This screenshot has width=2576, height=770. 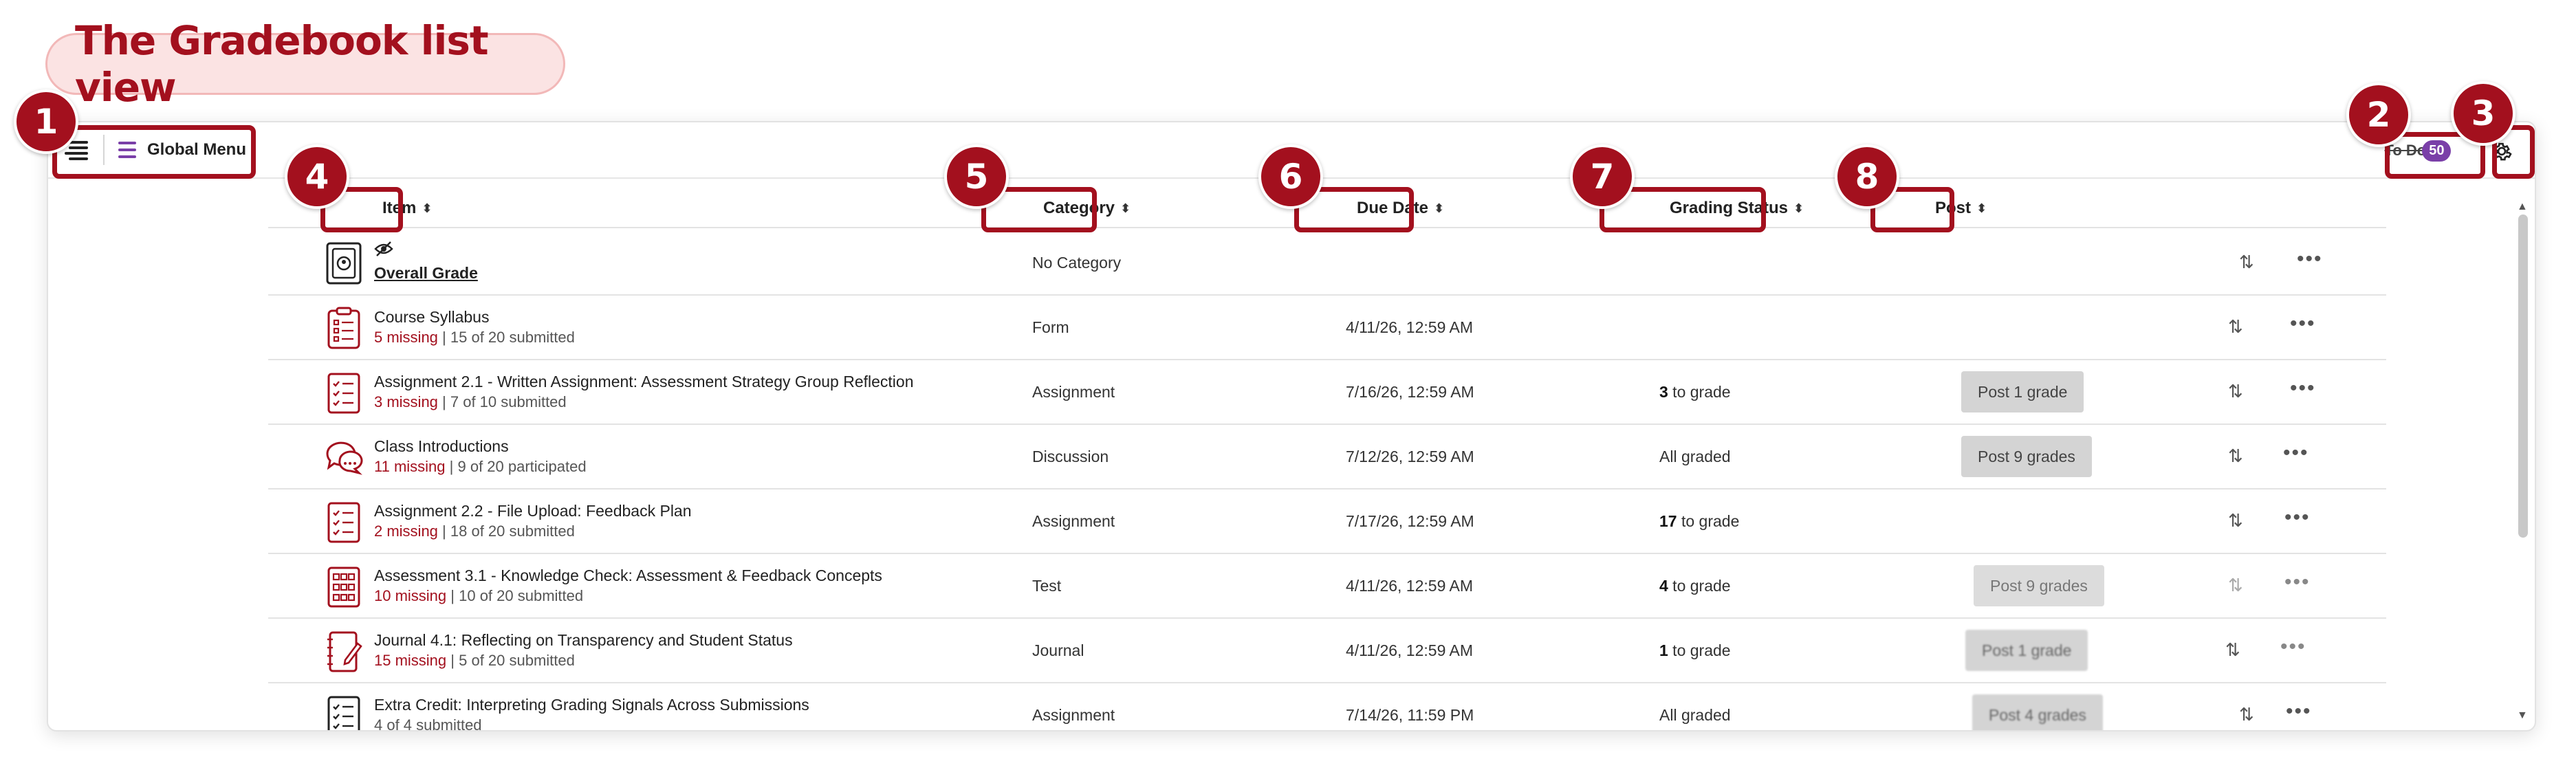 What do you see at coordinates (2522, 207) in the screenshot?
I see `scroll-up-arrow-icon: ▲` at bounding box center [2522, 207].